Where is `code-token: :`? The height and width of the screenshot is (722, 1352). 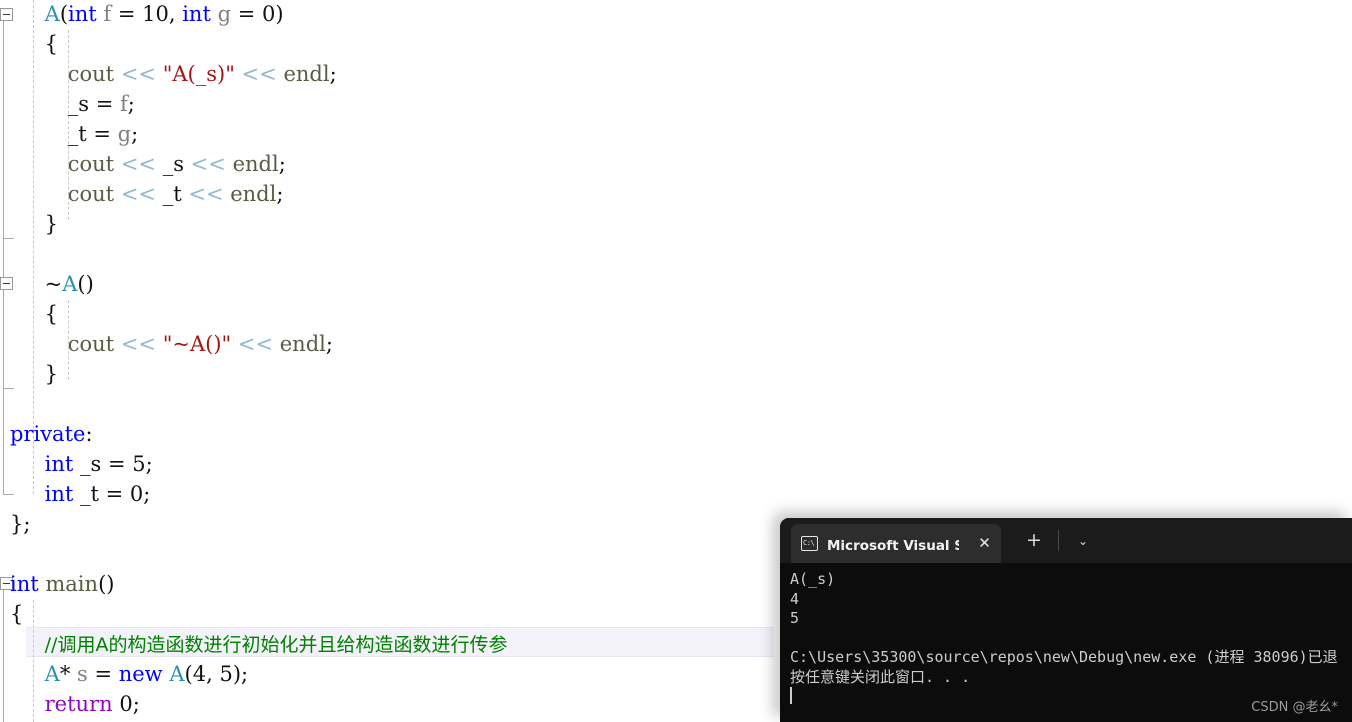
code-token: : is located at coordinates (89, 434).